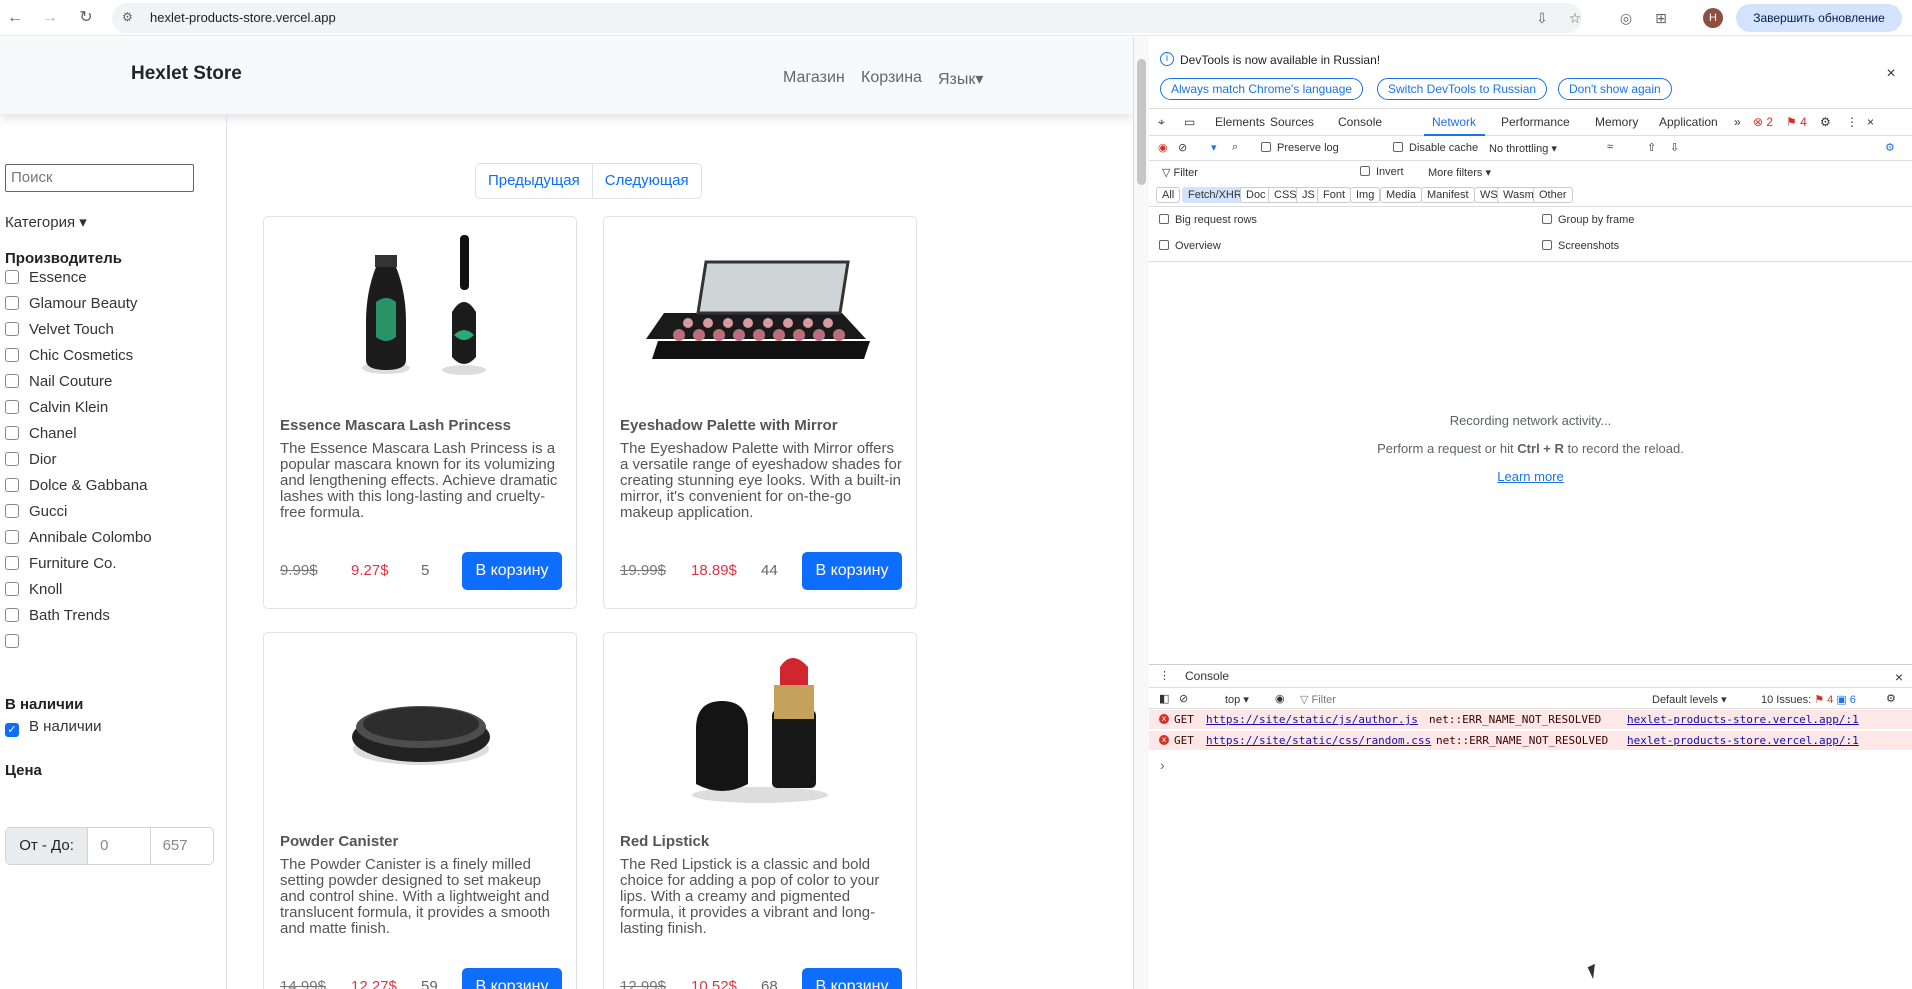  Describe the element at coordinates (86, 18) in the screenshot. I see `reload-icon: ↻` at that location.